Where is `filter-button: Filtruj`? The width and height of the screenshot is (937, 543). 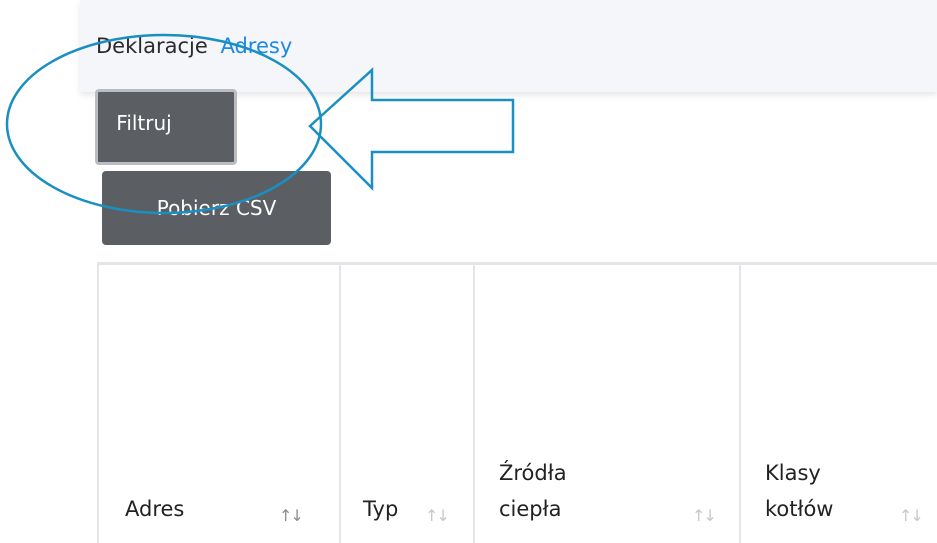 filter-button: Filtruj is located at coordinates (166, 127).